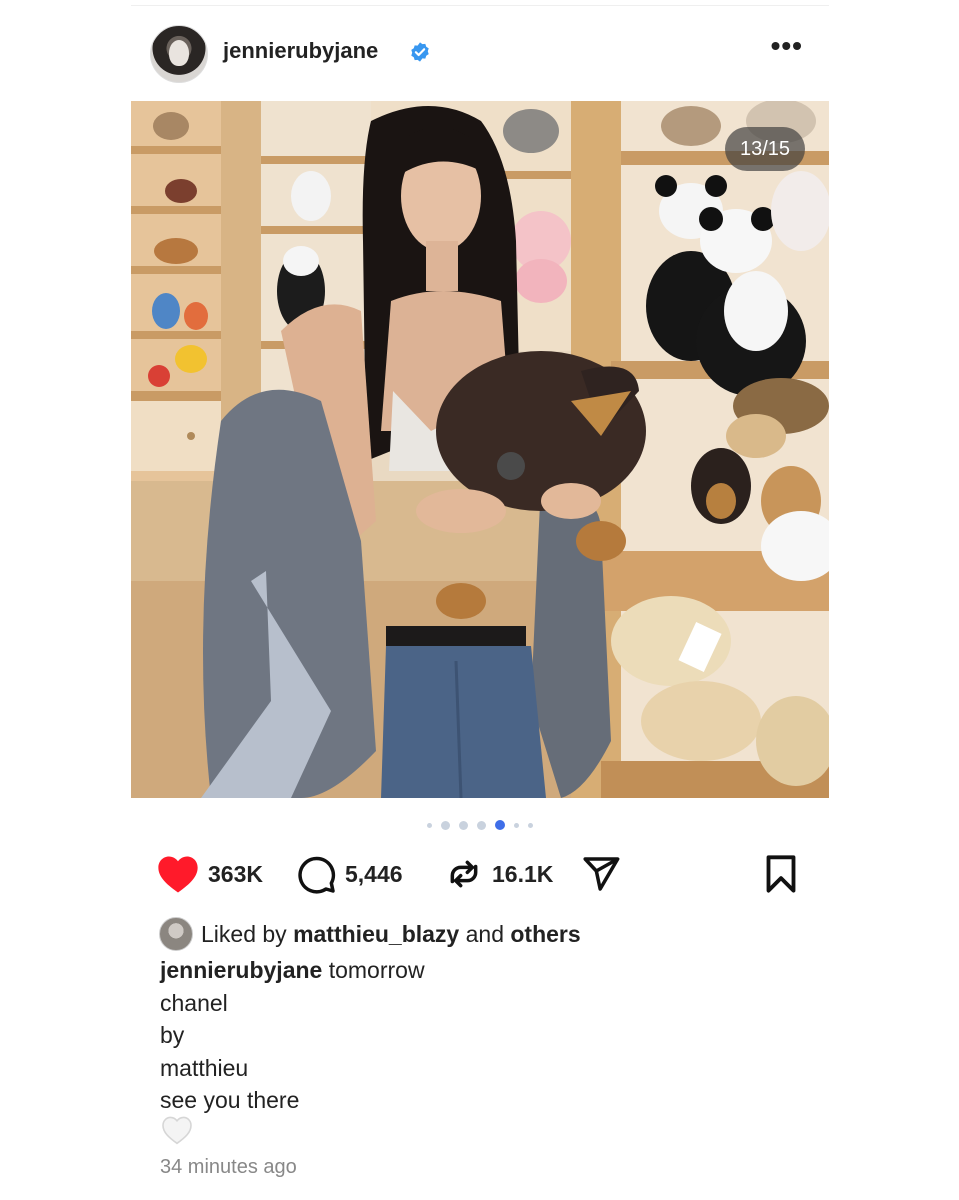 The height and width of the screenshot is (1200, 959). Describe the element at coordinates (376, 970) in the screenshot. I see `caption-first-line: tomorrow` at that location.